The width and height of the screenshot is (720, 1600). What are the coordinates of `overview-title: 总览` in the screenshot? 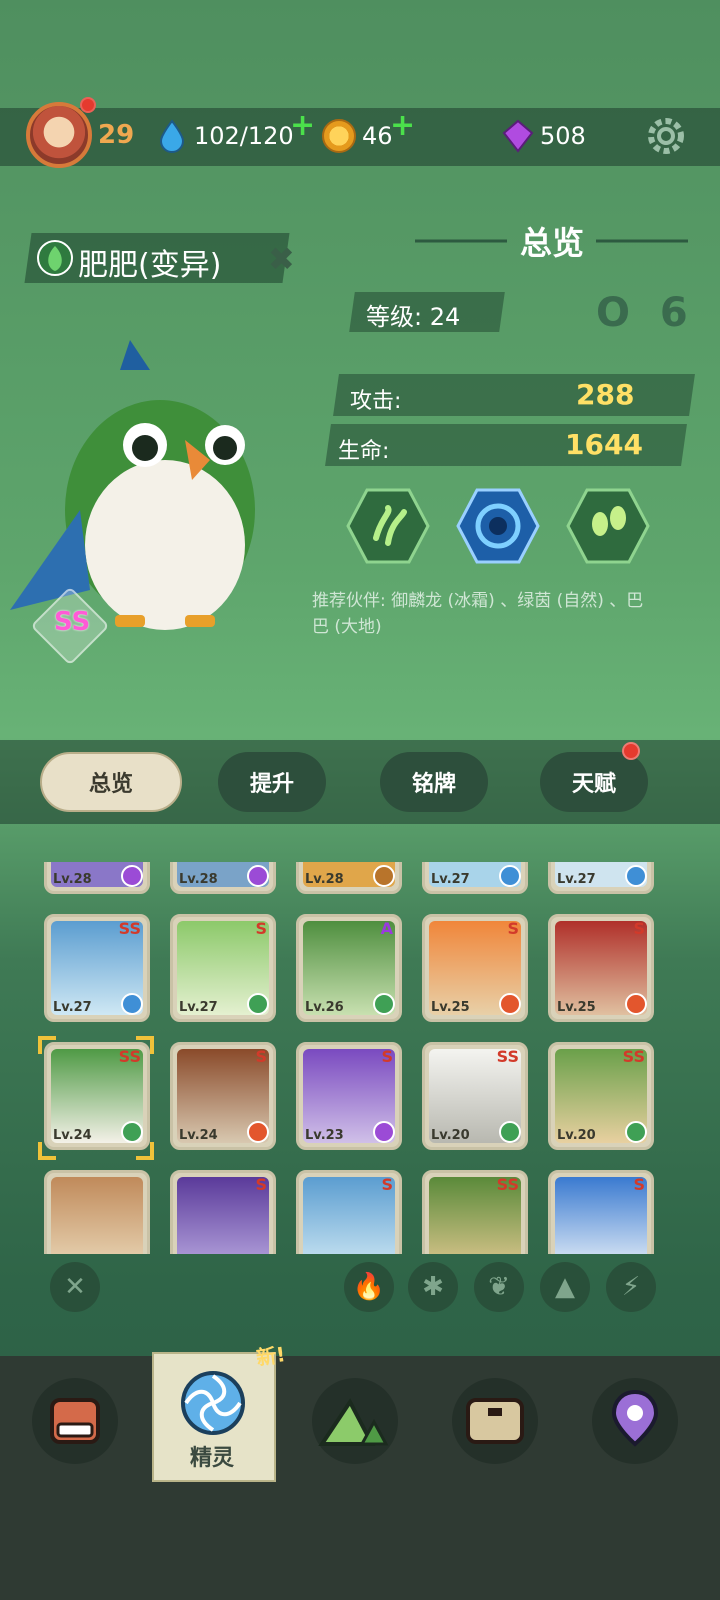 It's located at (552, 243).